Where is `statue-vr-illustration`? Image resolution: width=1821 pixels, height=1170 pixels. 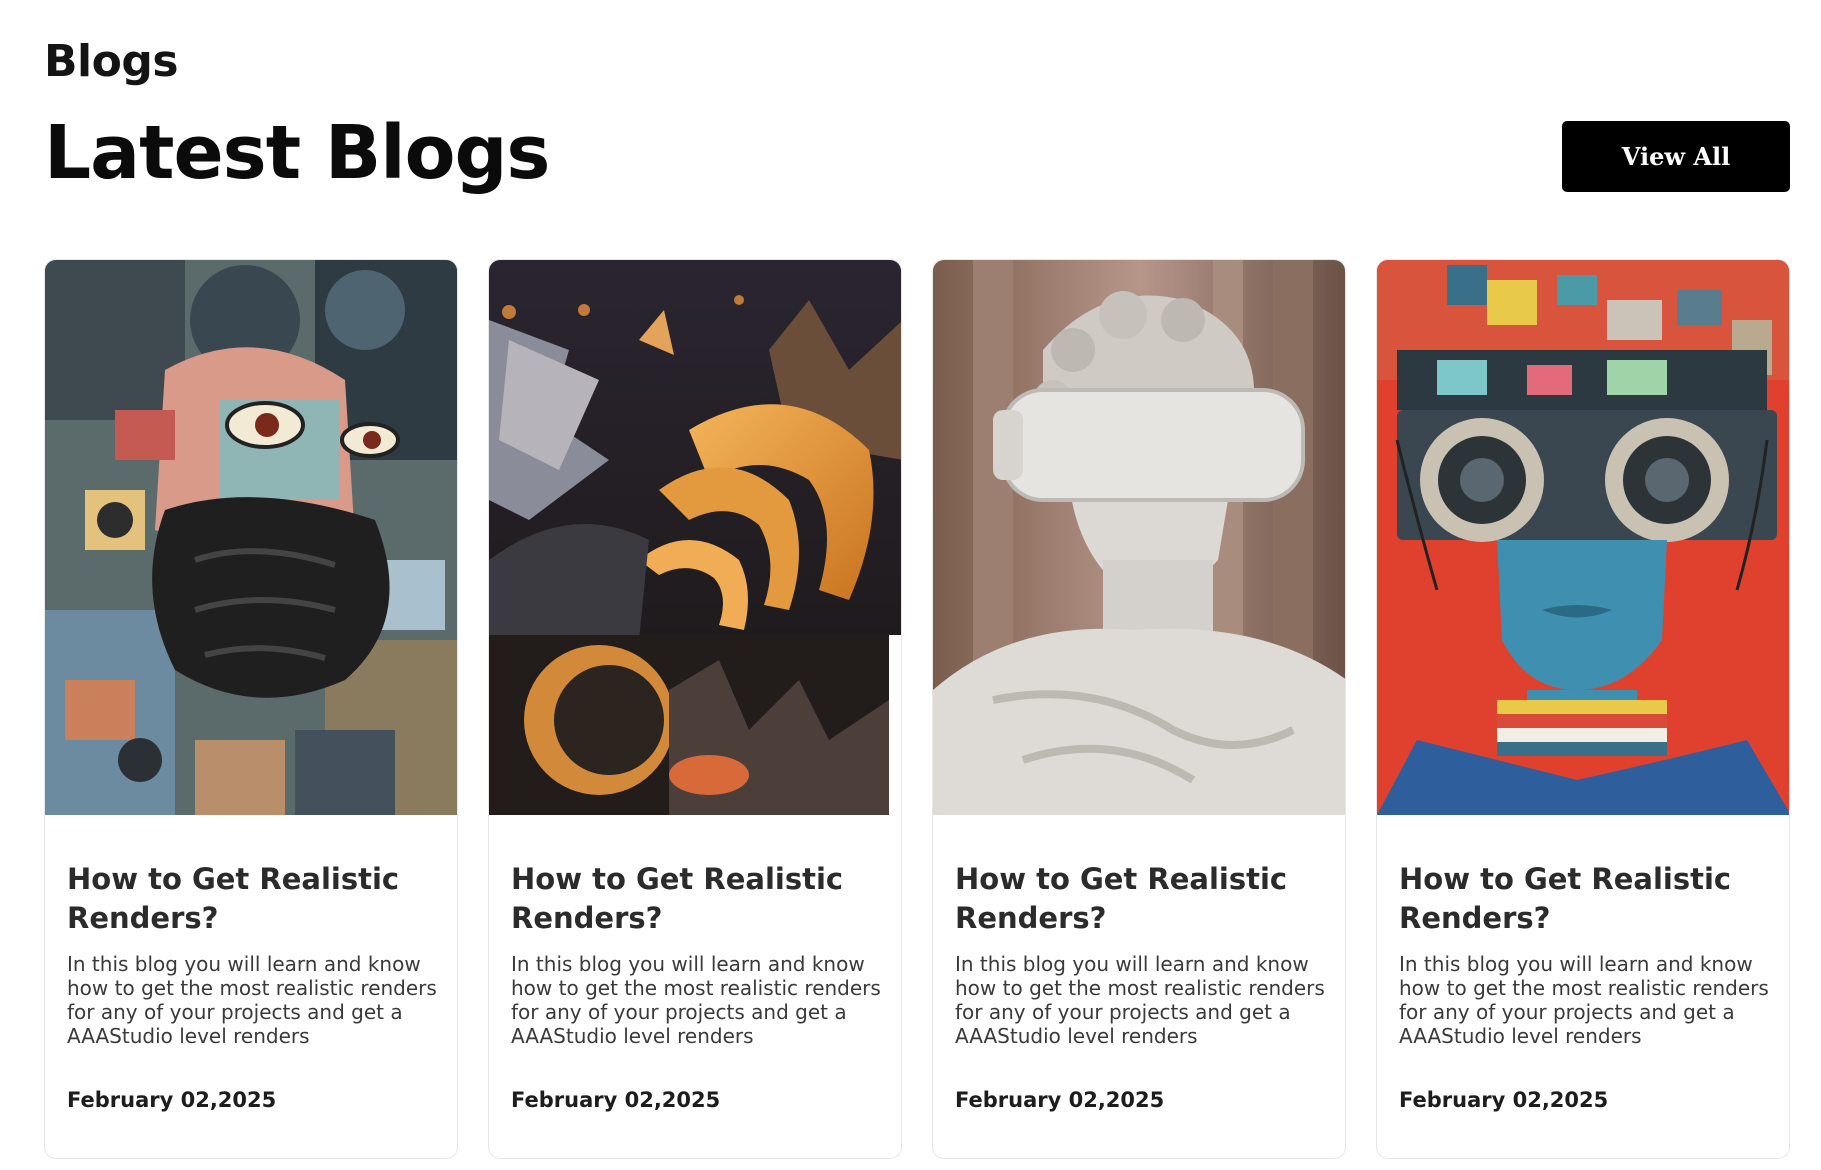
statue-vr-illustration is located at coordinates (1139, 537).